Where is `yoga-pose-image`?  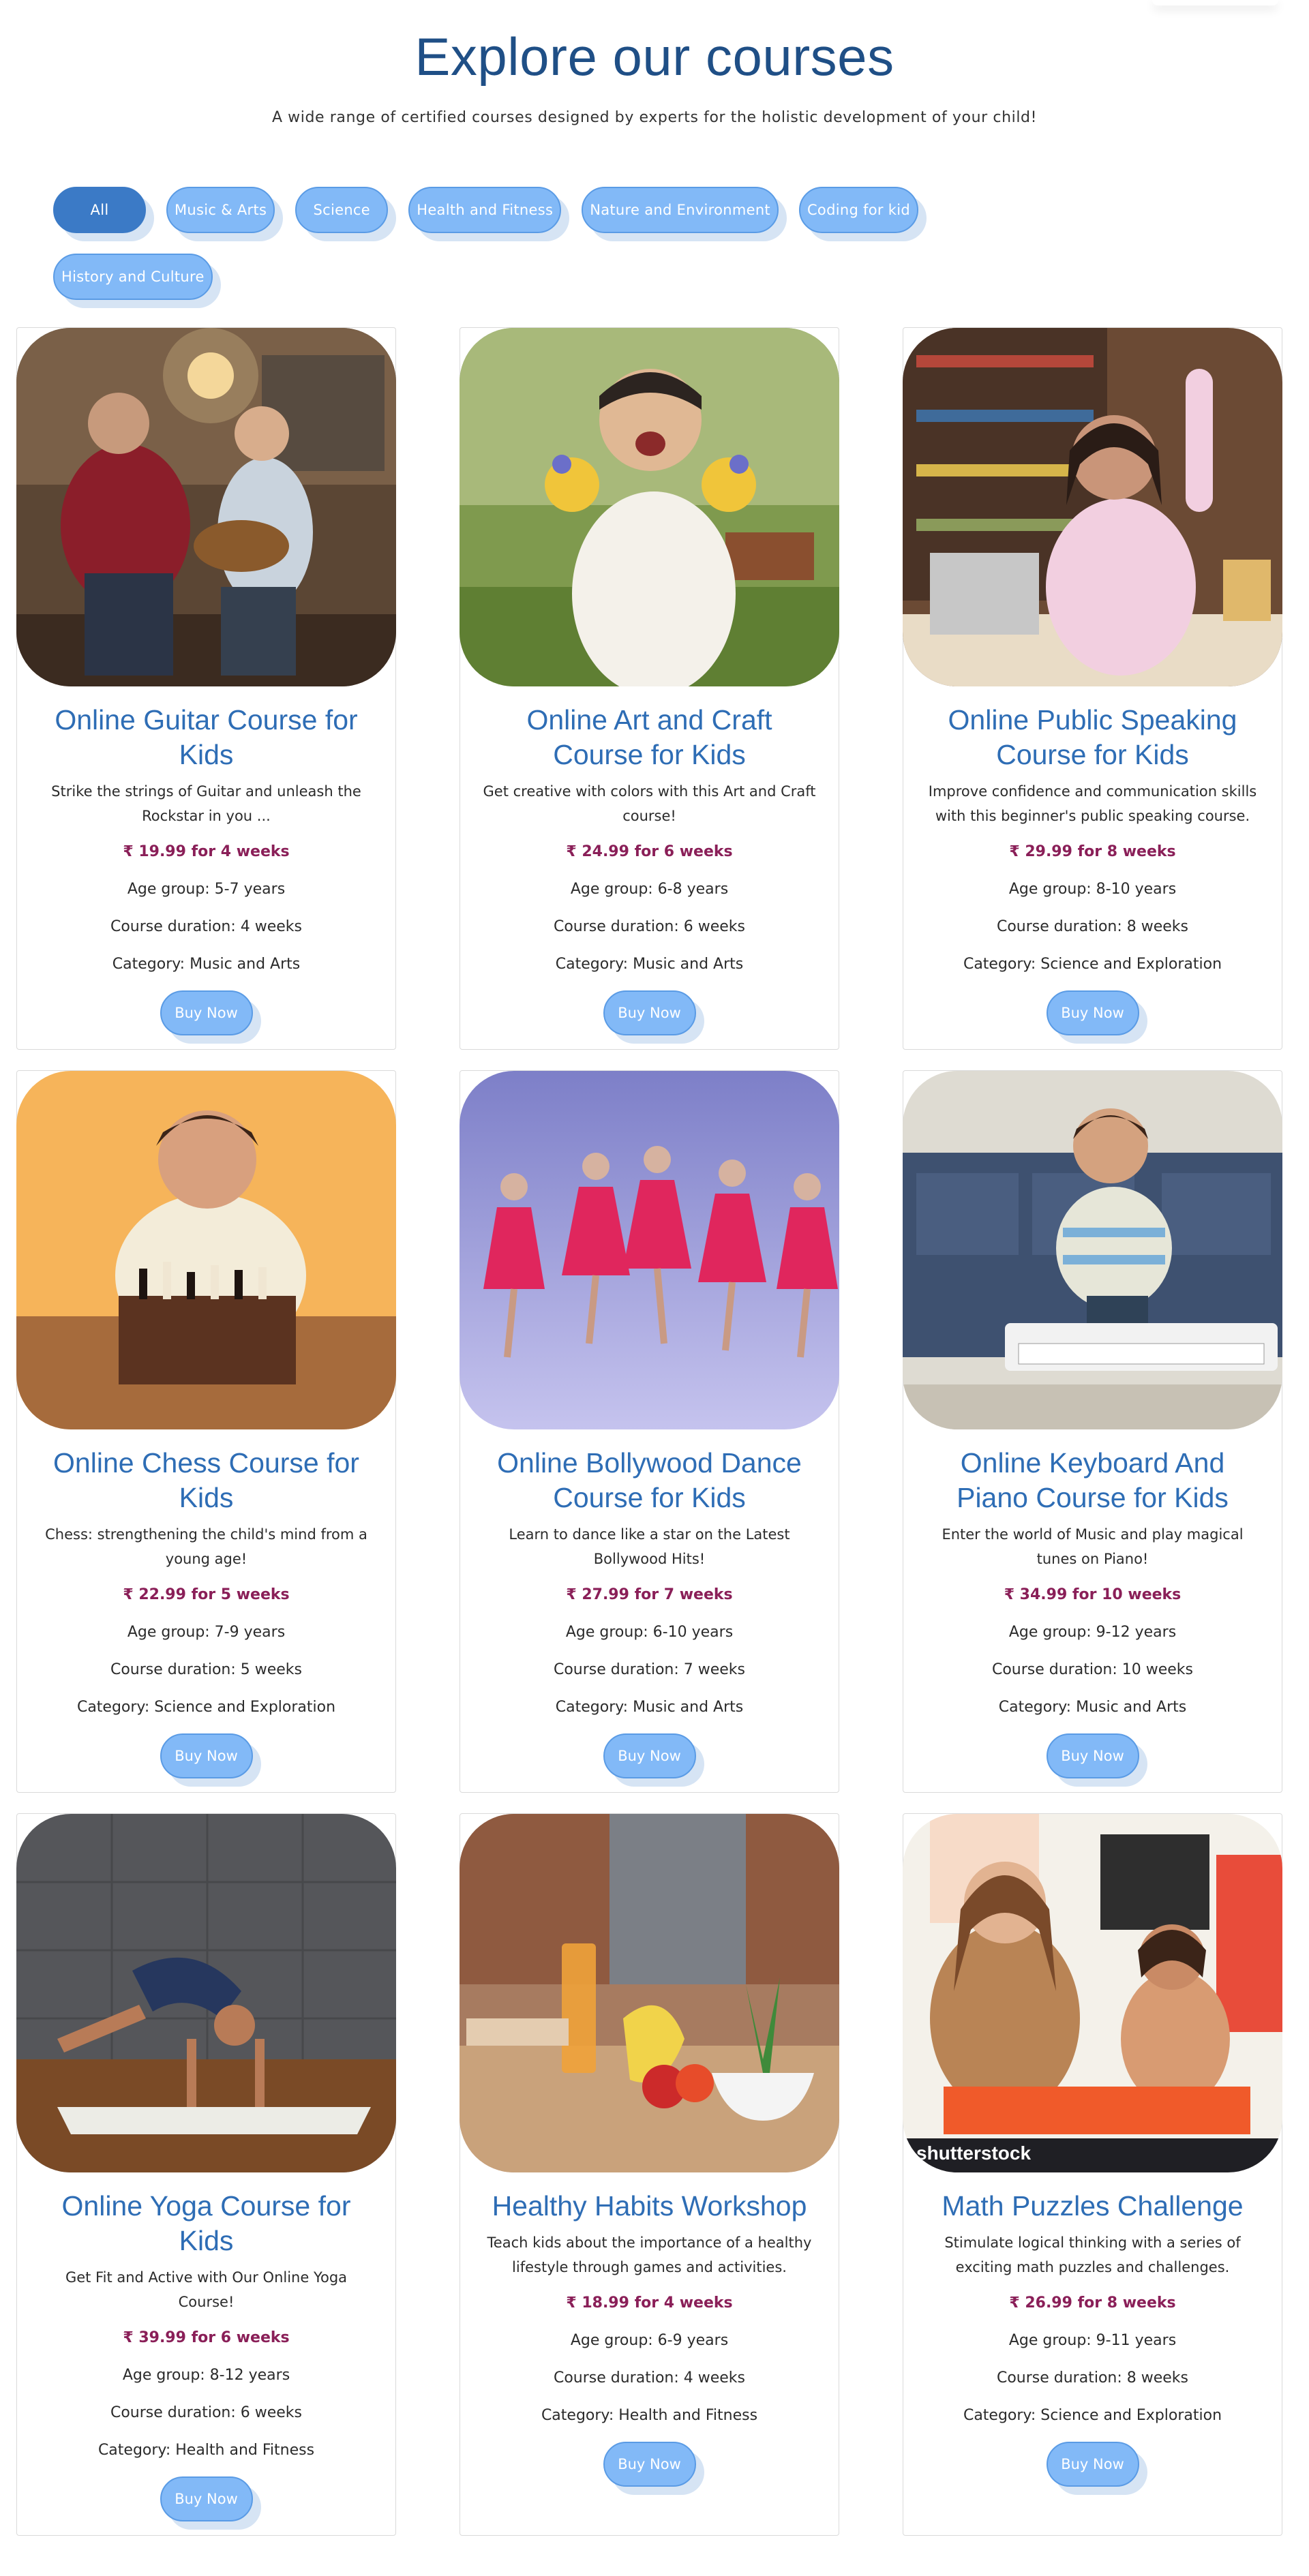
yoga-pose-image is located at coordinates (206, 1993).